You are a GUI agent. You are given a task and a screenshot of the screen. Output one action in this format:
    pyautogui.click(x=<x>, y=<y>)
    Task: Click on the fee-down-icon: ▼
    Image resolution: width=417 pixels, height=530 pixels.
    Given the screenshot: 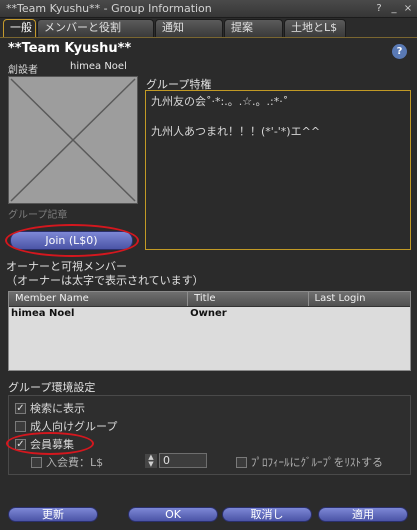 What is the action you would take?
    pyautogui.click(x=151, y=464)
    